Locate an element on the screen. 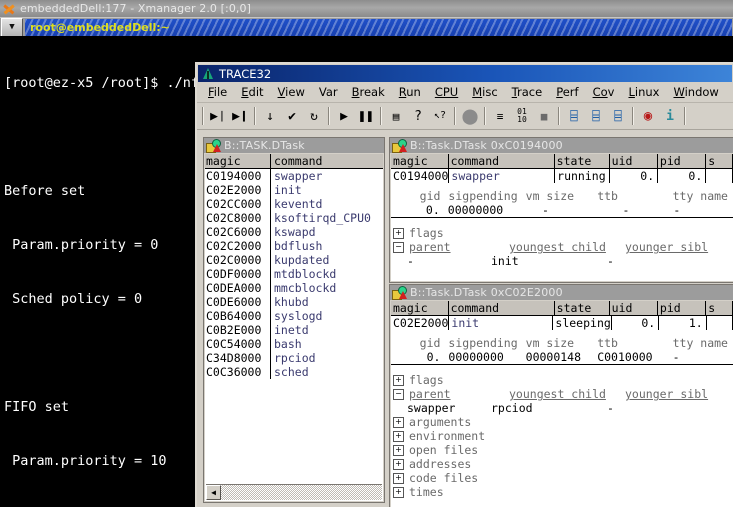  detail-bottom-subheader-row: gid sigpending vm size ttb tty name is located at coordinates (562, 343).